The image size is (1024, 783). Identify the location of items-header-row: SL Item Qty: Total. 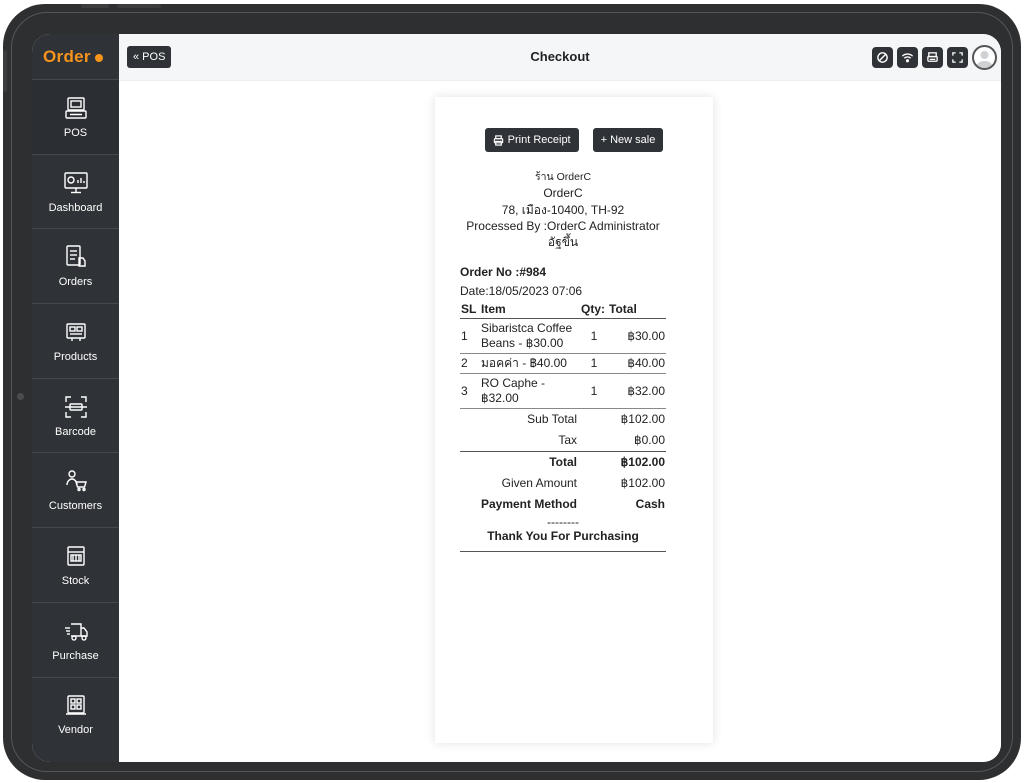
(563, 309).